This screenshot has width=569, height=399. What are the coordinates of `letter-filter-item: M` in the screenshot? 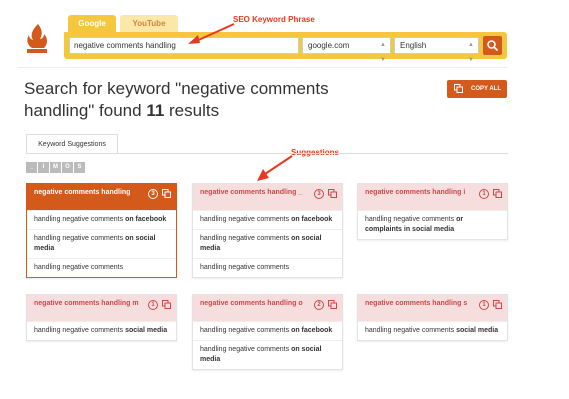 It's located at (55, 167).